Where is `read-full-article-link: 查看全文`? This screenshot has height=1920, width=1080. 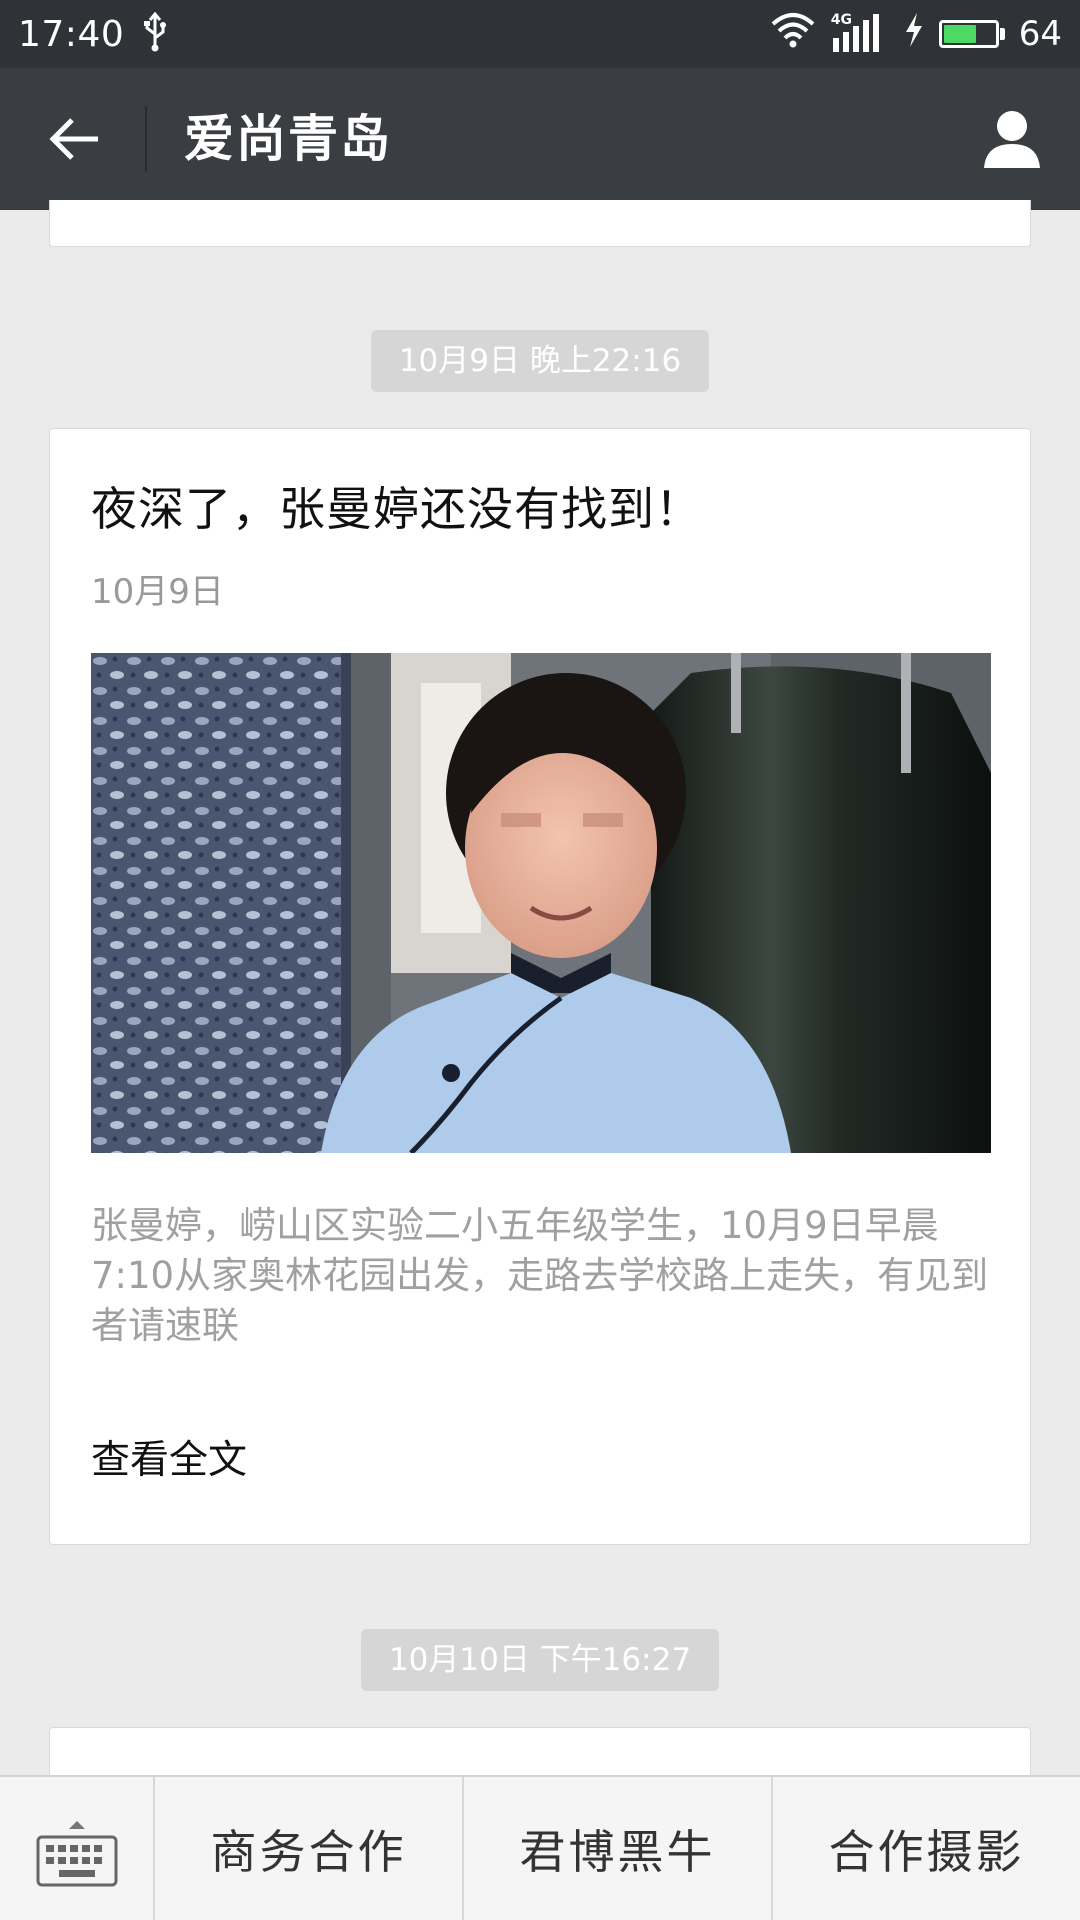
read-full-article-link: 查看全文 is located at coordinates (169, 1457).